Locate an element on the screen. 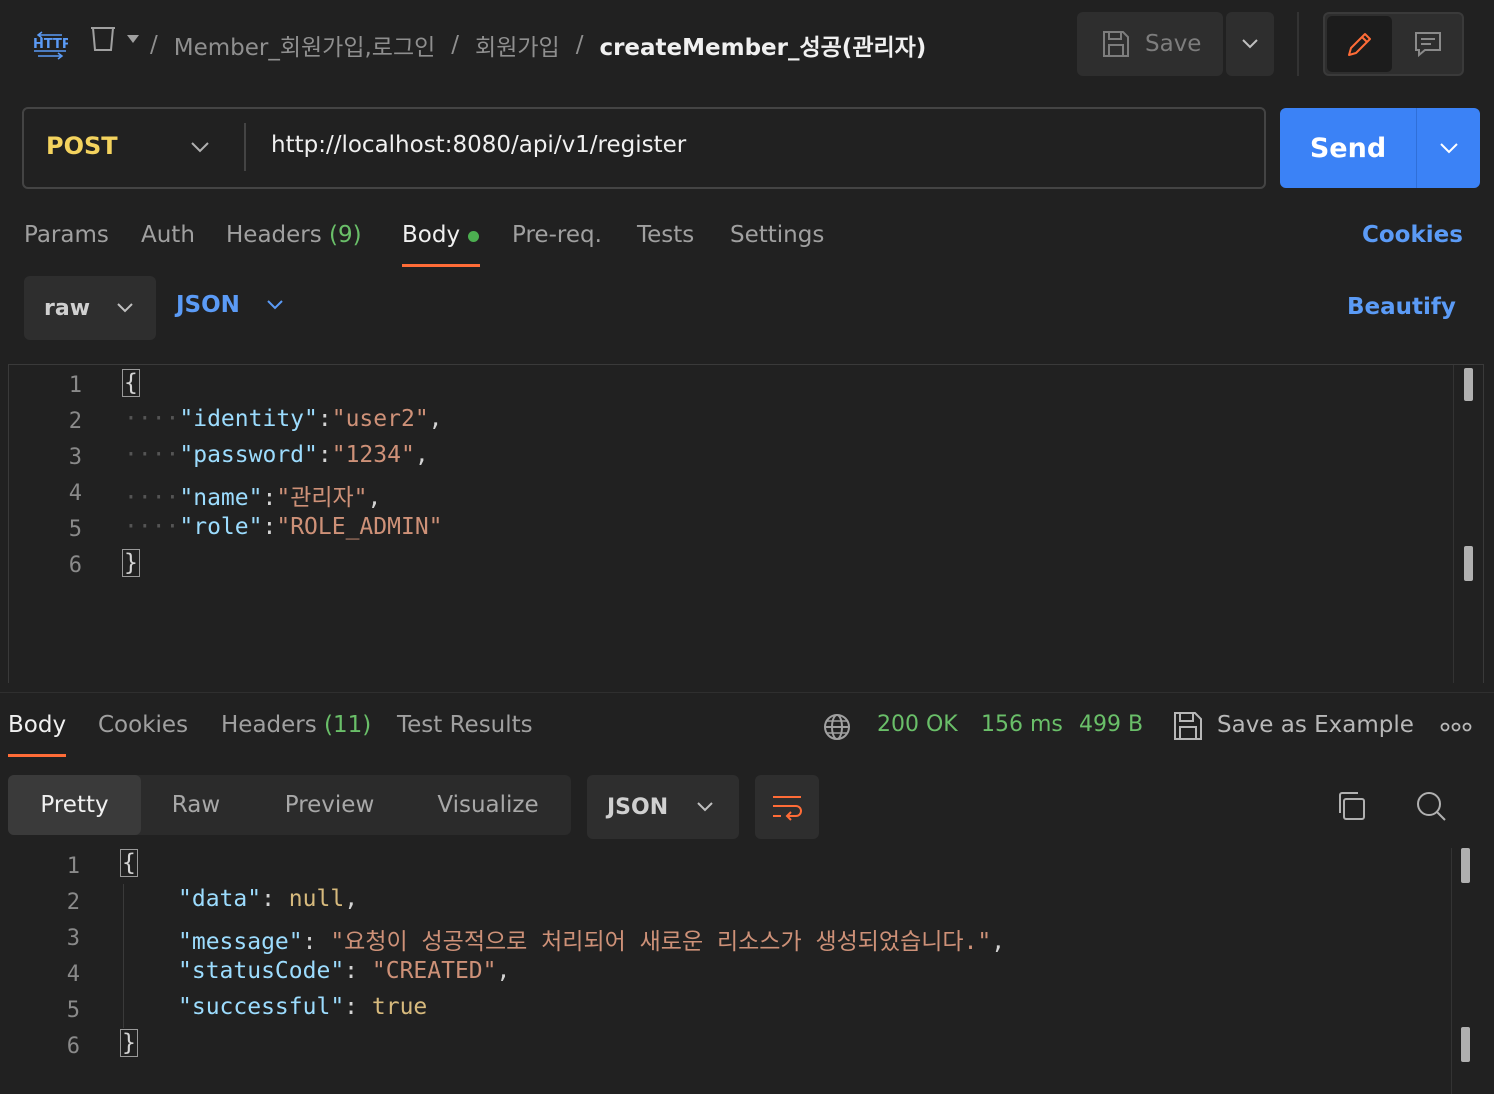 The height and width of the screenshot is (1094, 1494). response-divider is located at coordinates (747, 692).